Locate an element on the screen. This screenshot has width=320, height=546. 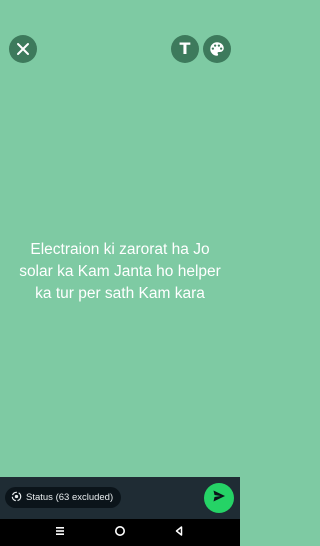
back-button is located at coordinates (179, 533).